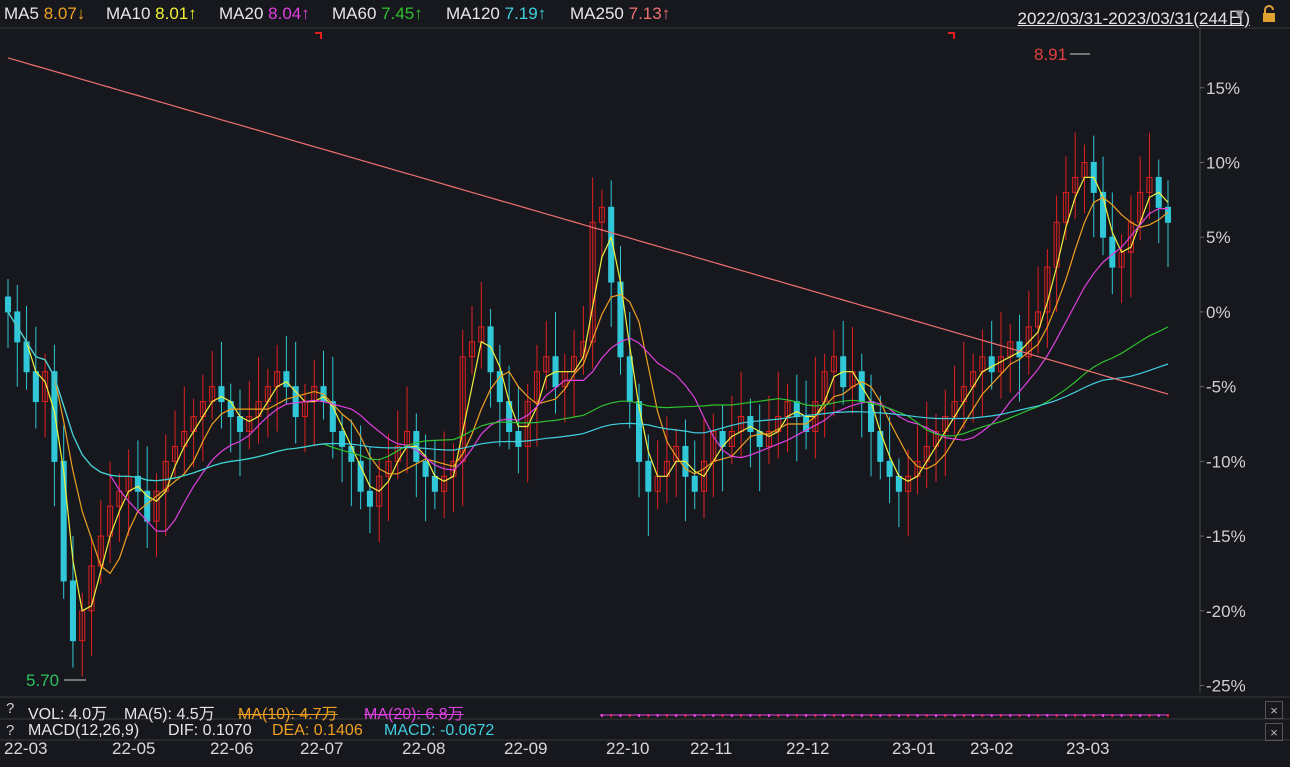 The width and height of the screenshot is (1290, 767). I want to click on macd-dea: DEA: 0.1406, so click(317, 730).